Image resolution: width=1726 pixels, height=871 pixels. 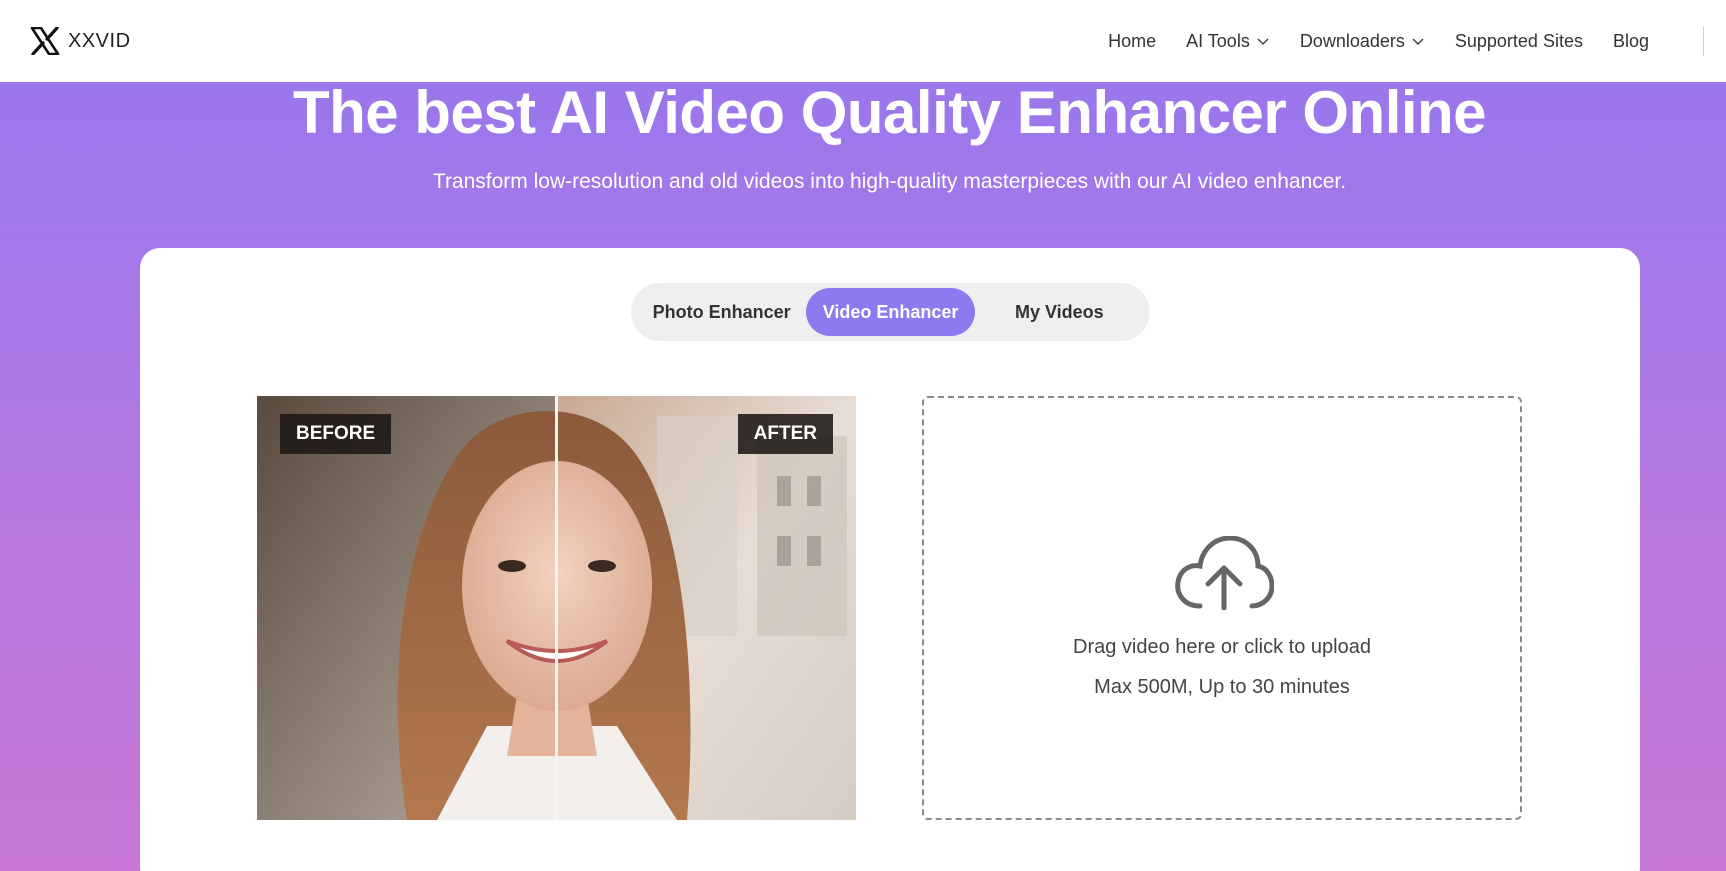 I want to click on nav-supported-sites: Supported Sites, so click(x=1519, y=41).